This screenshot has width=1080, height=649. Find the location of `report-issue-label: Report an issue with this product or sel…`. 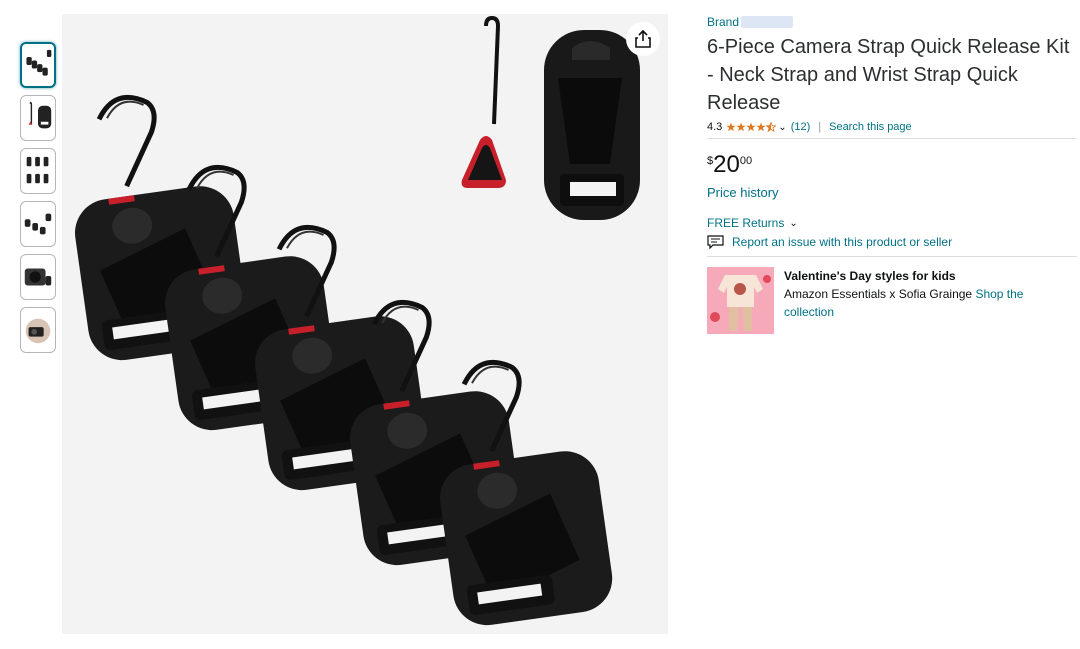

report-issue-label: Report an issue with this product or sel… is located at coordinates (842, 242).